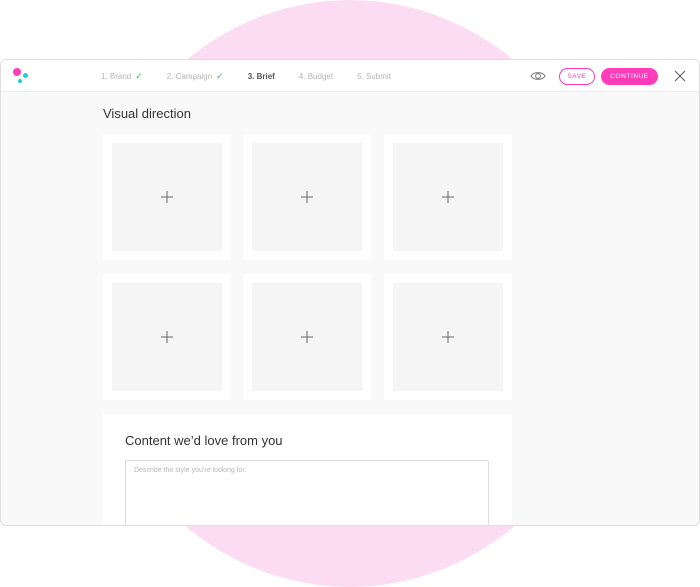 Image resolution: width=700 pixels, height=587 pixels. I want to click on logo, so click(22, 76).